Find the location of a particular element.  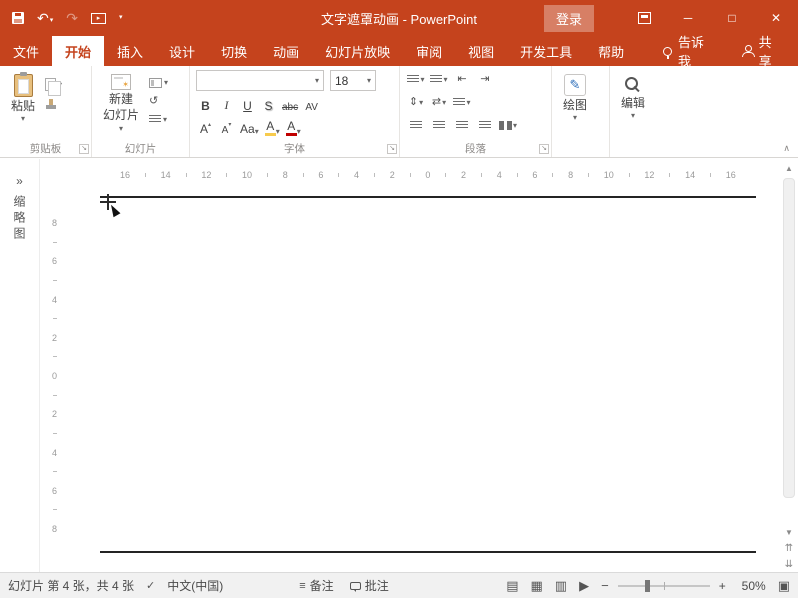

font-name-combobox: ▾ is located at coordinates (260, 80).